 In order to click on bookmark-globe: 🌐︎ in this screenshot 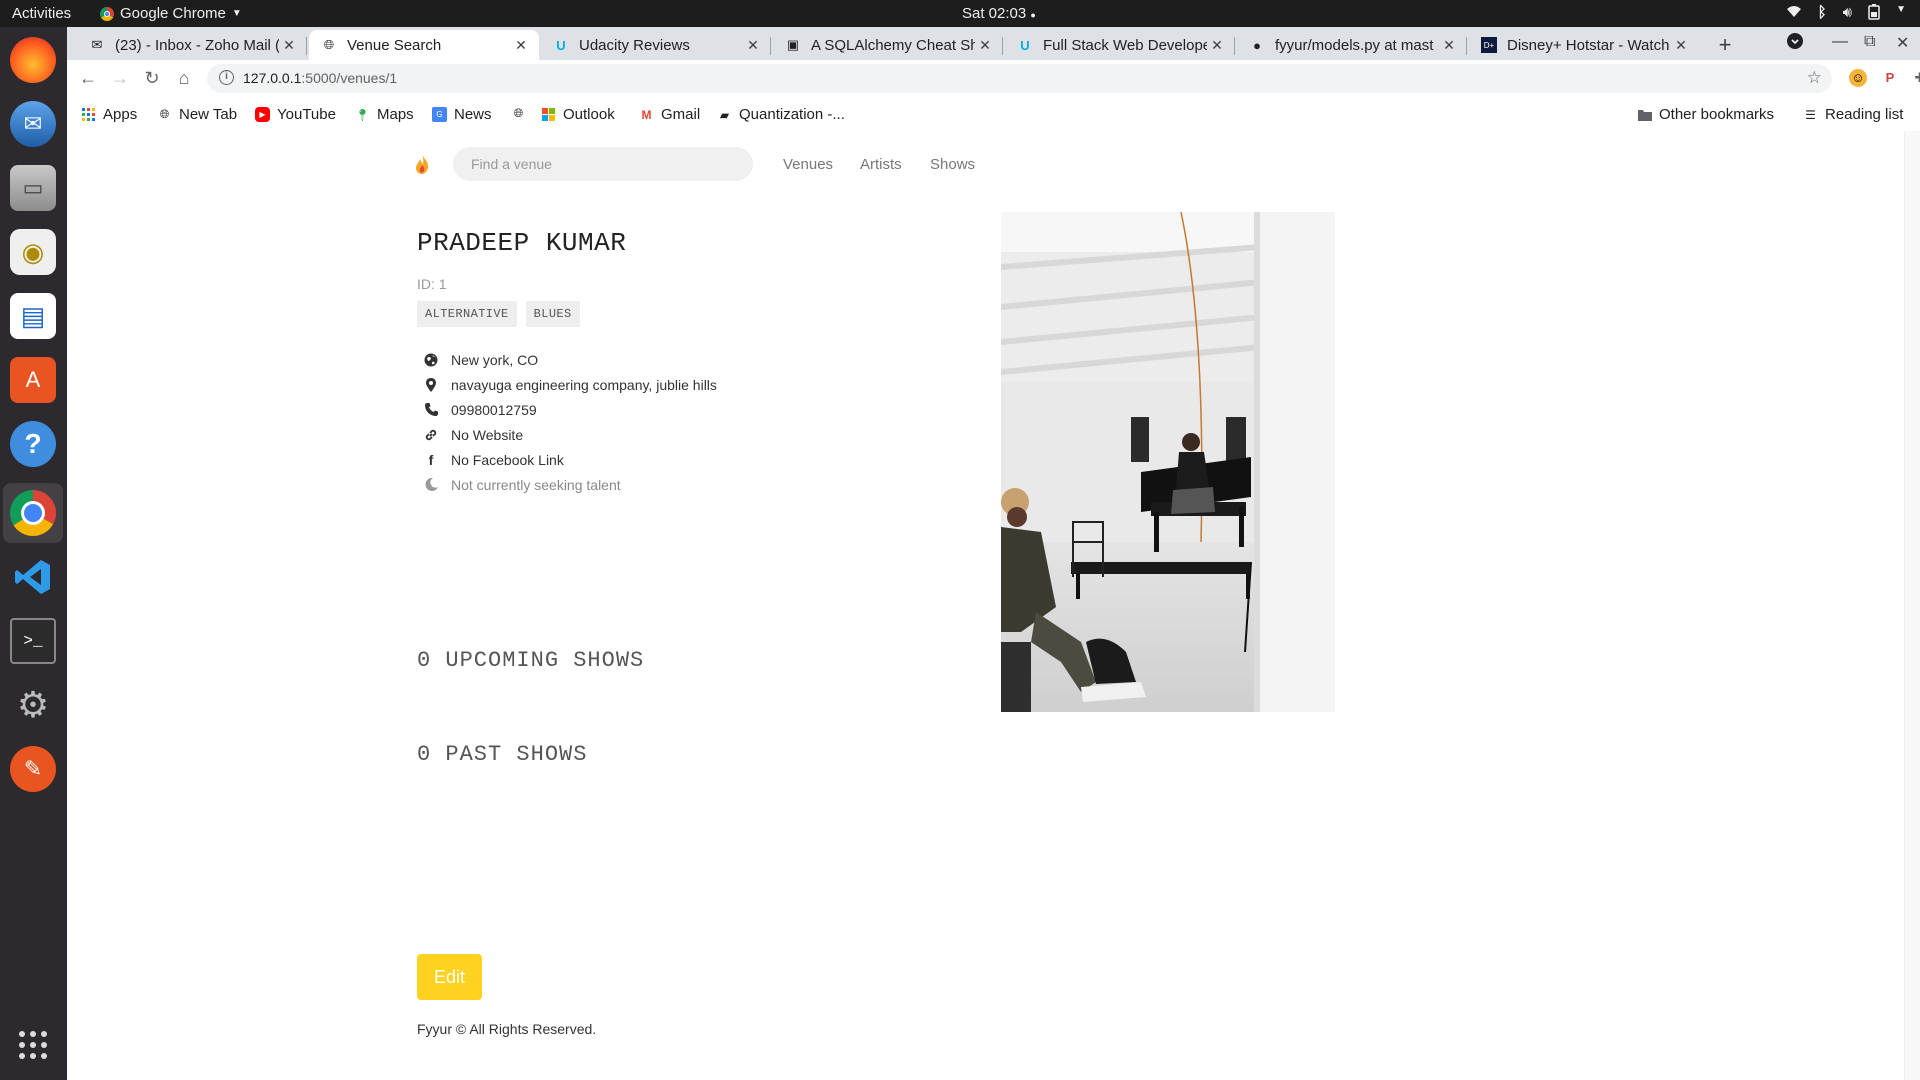, I will do `click(522, 113)`.